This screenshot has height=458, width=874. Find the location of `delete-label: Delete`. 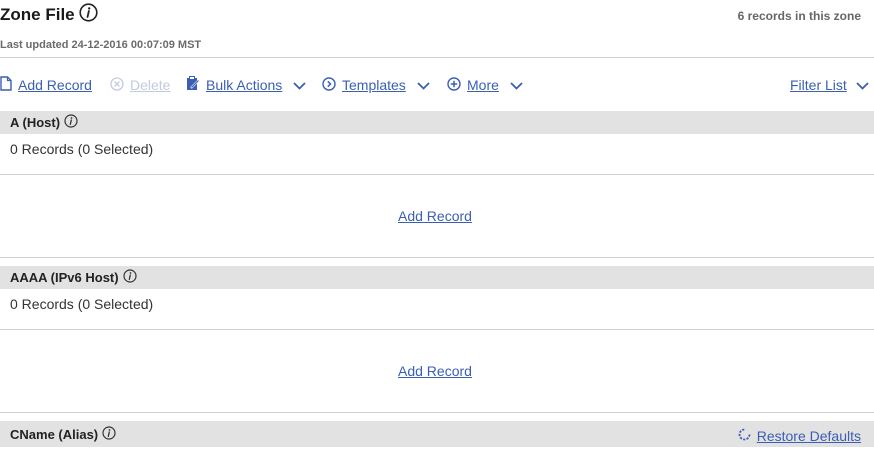

delete-label: Delete is located at coordinates (150, 85).